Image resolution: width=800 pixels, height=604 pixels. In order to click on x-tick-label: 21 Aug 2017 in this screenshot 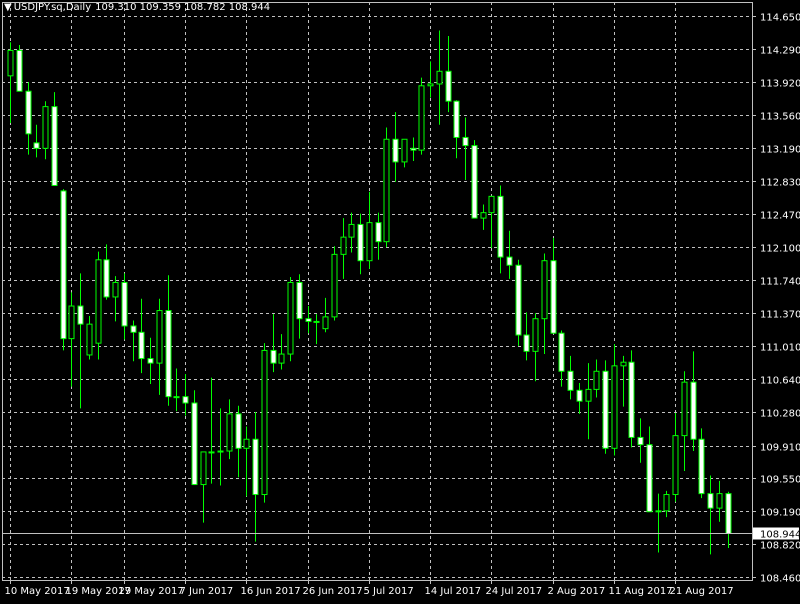, I will do `click(702, 591)`.